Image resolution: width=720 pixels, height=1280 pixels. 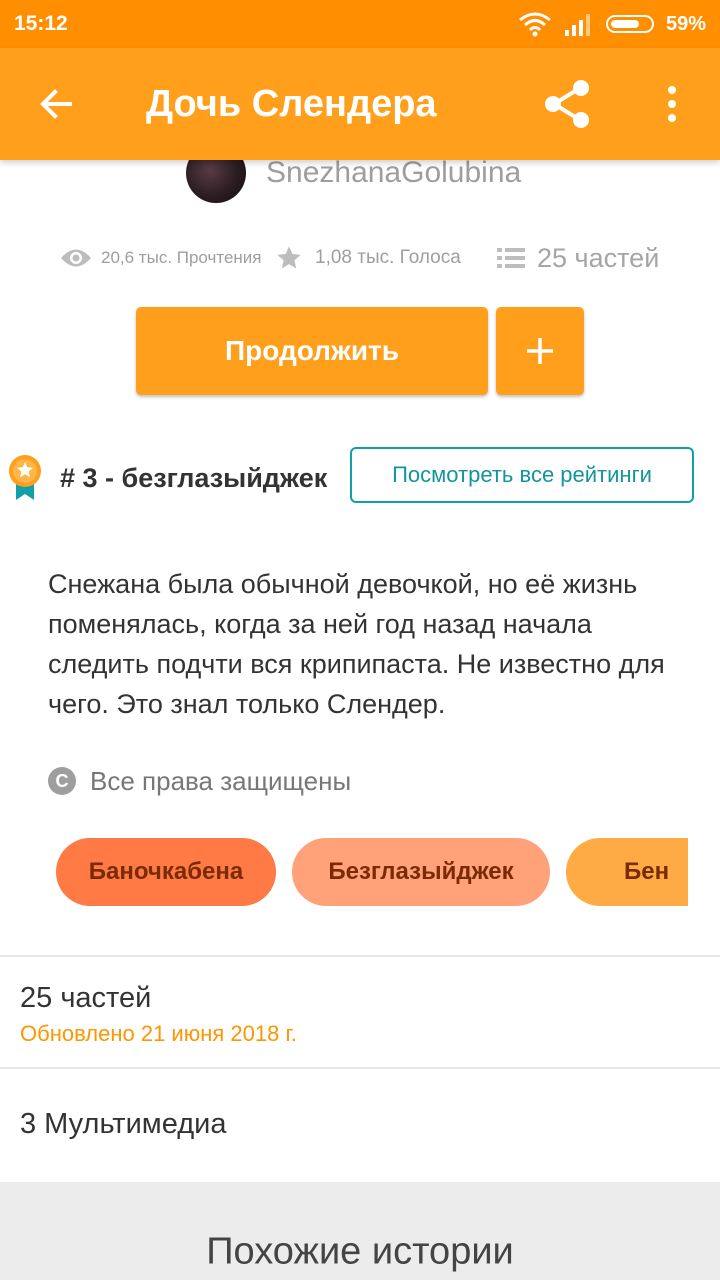 I want to click on arrow-left-icon, so click(x=56, y=104).